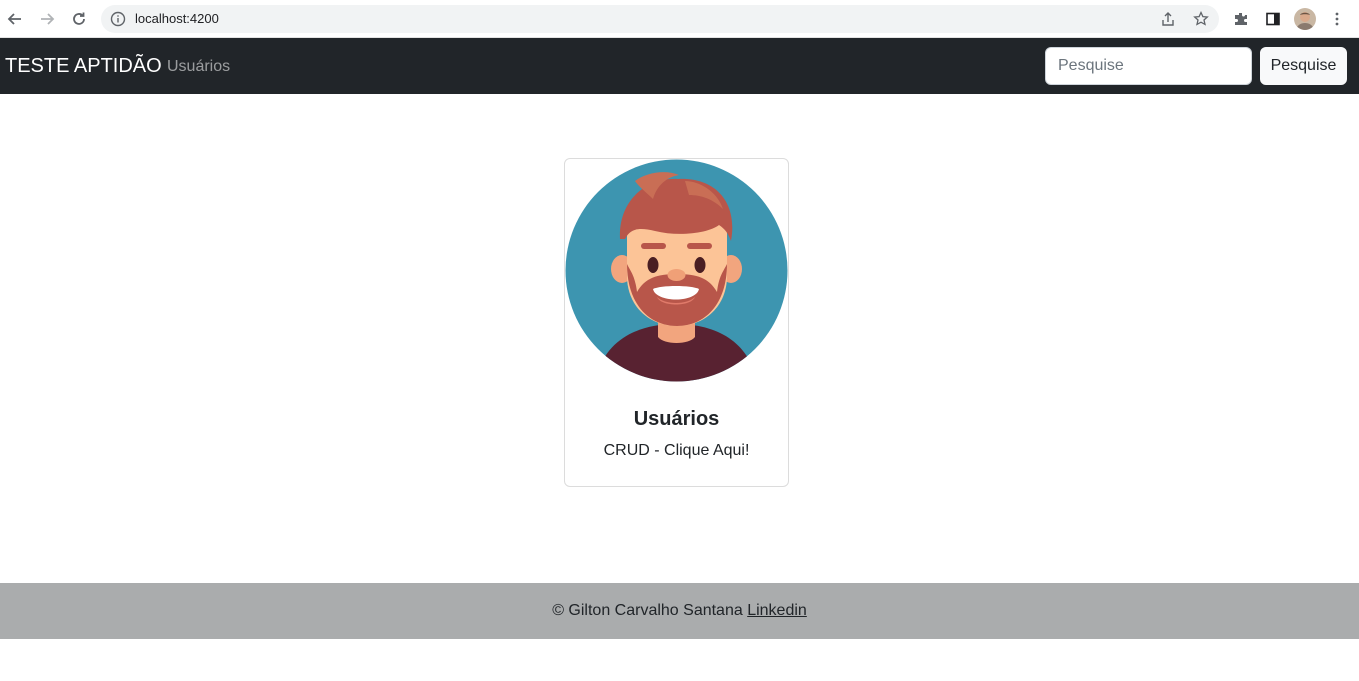 The image size is (1359, 681). I want to click on address-bar: localhost:4200, so click(660, 19).